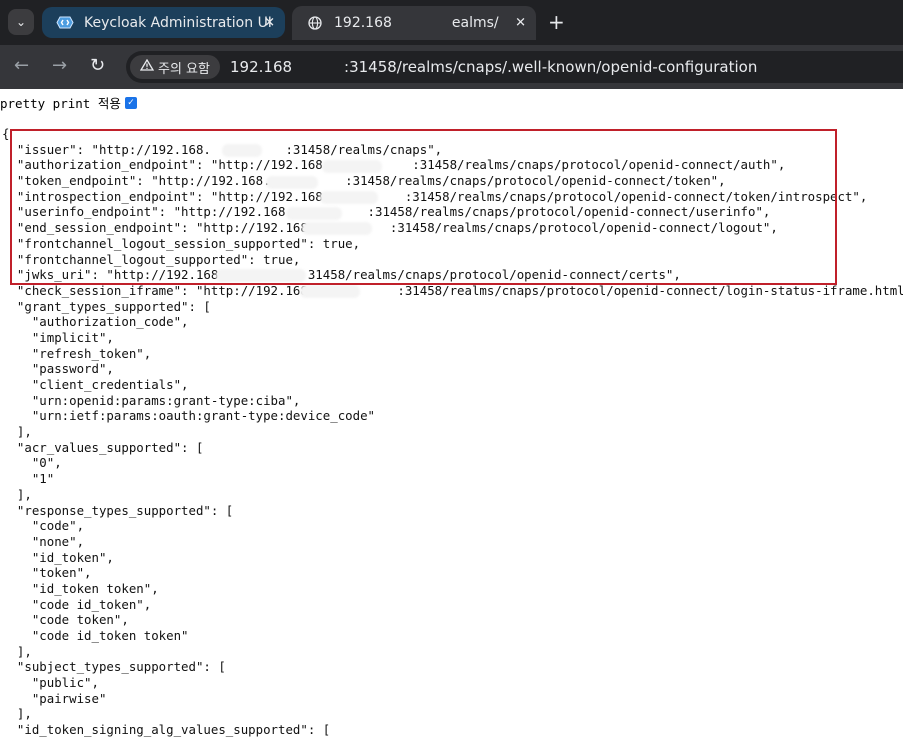  What do you see at coordinates (59, 66) in the screenshot?
I see `forward-arrow-icon: →` at bounding box center [59, 66].